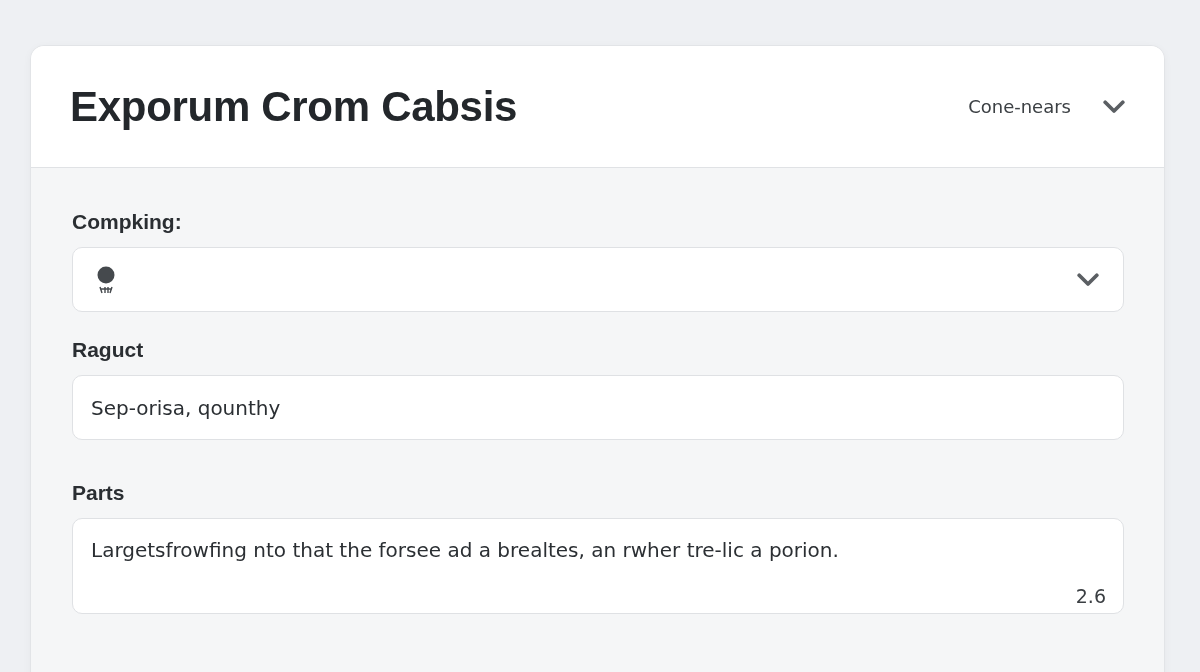 This screenshot has width=1200, height=672. What do you see at coordinates (598, 566) in the screenshot?
I see `text-area: Largetsfrowfing nto that the forsee ad a brealtes, an rwher tre-lic a porion. 2.6` at bounding box center [598, 566].